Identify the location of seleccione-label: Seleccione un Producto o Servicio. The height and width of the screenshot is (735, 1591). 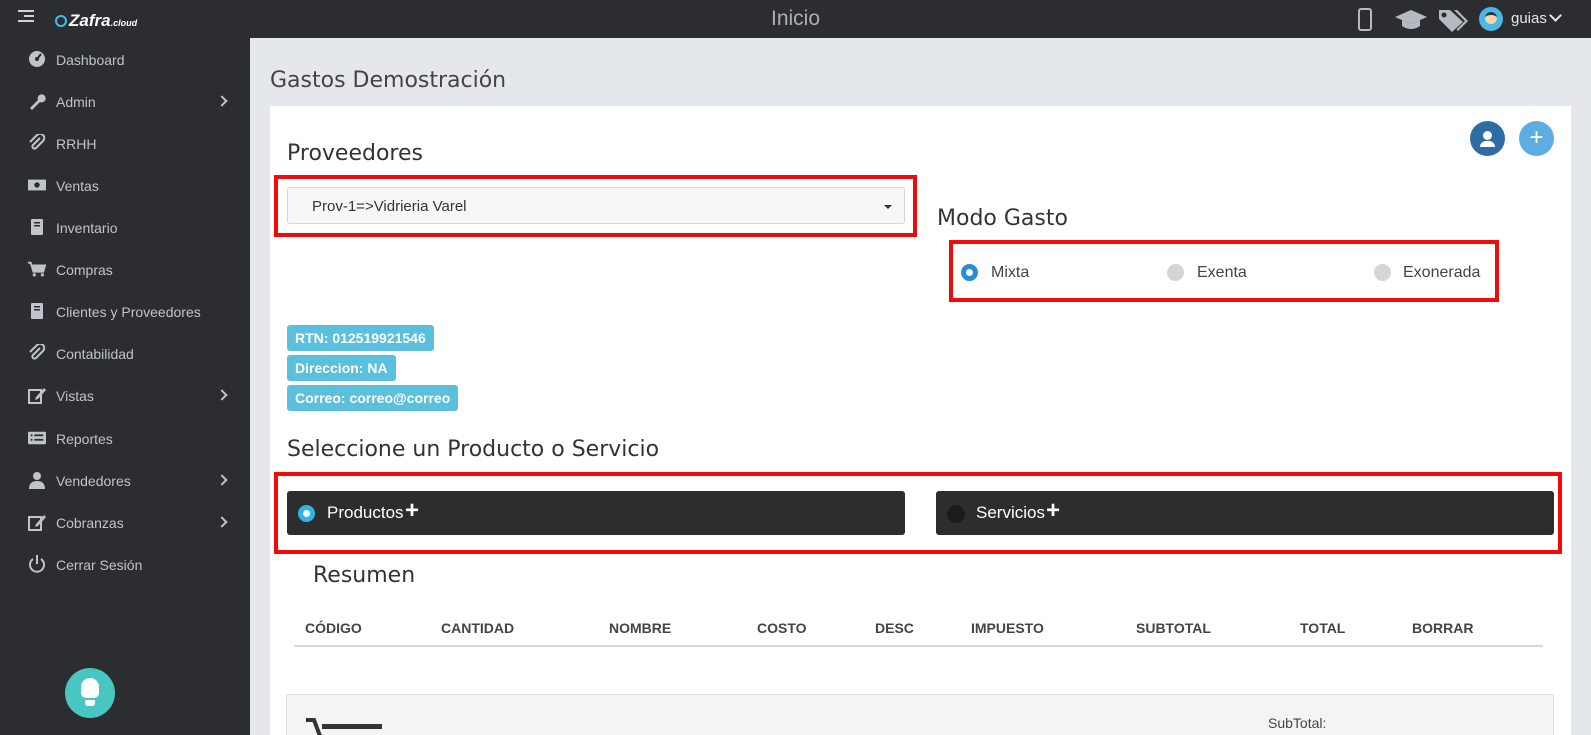
(473, 449).